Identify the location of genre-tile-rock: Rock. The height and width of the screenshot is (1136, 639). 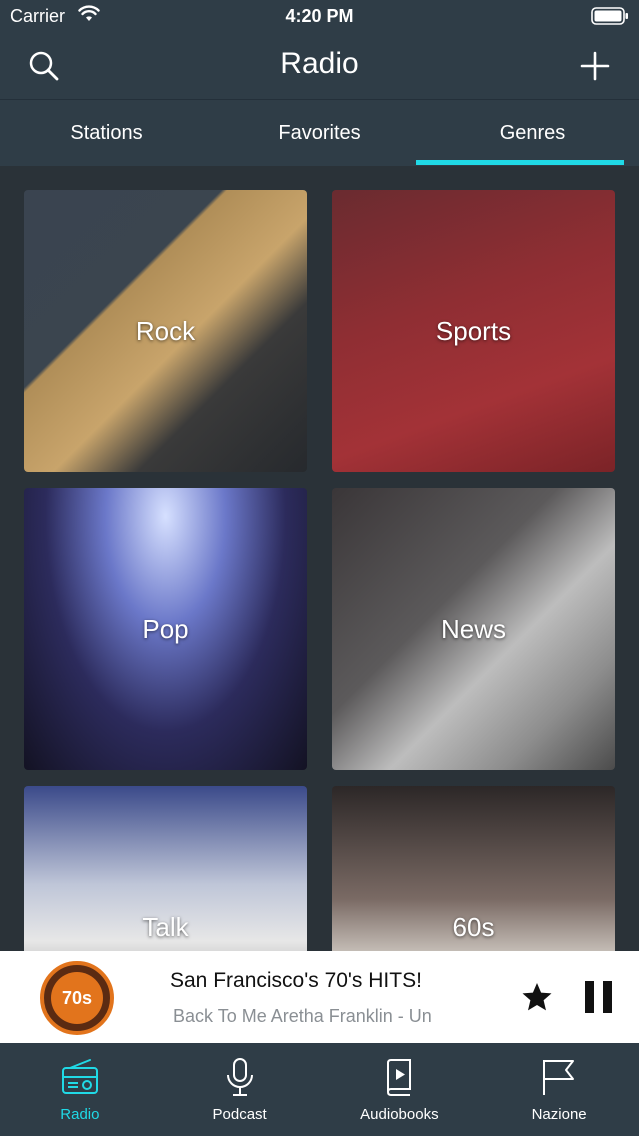
(165, 331).